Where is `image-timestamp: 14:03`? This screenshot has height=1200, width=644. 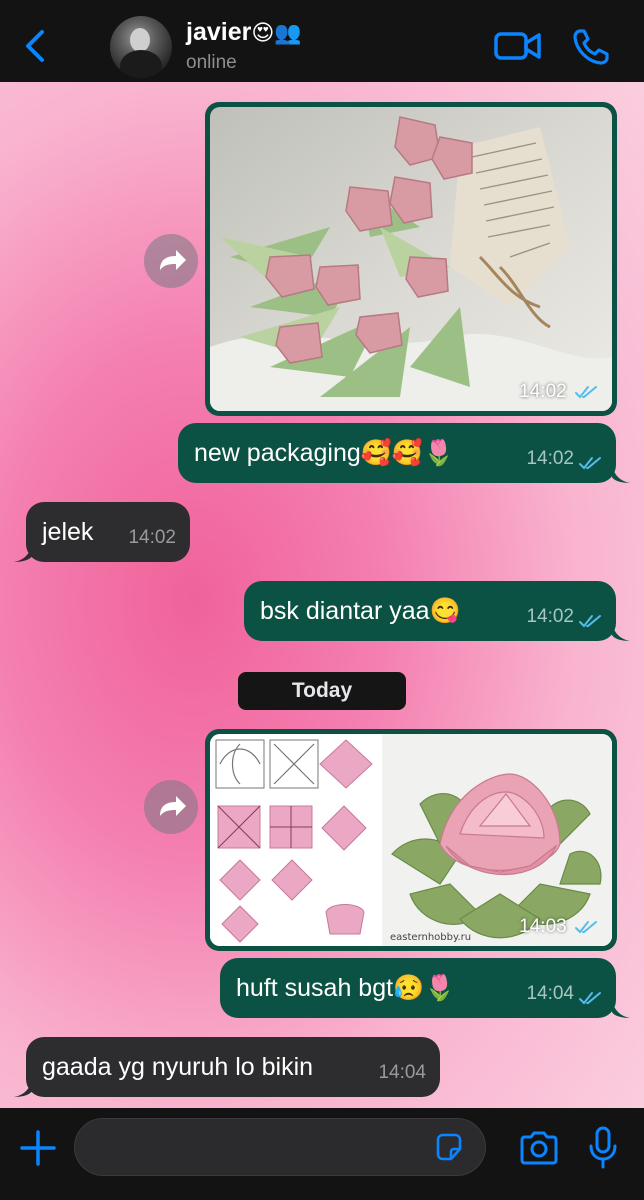
image-timestamp: 14:03 is located at coordinates (558, 927).